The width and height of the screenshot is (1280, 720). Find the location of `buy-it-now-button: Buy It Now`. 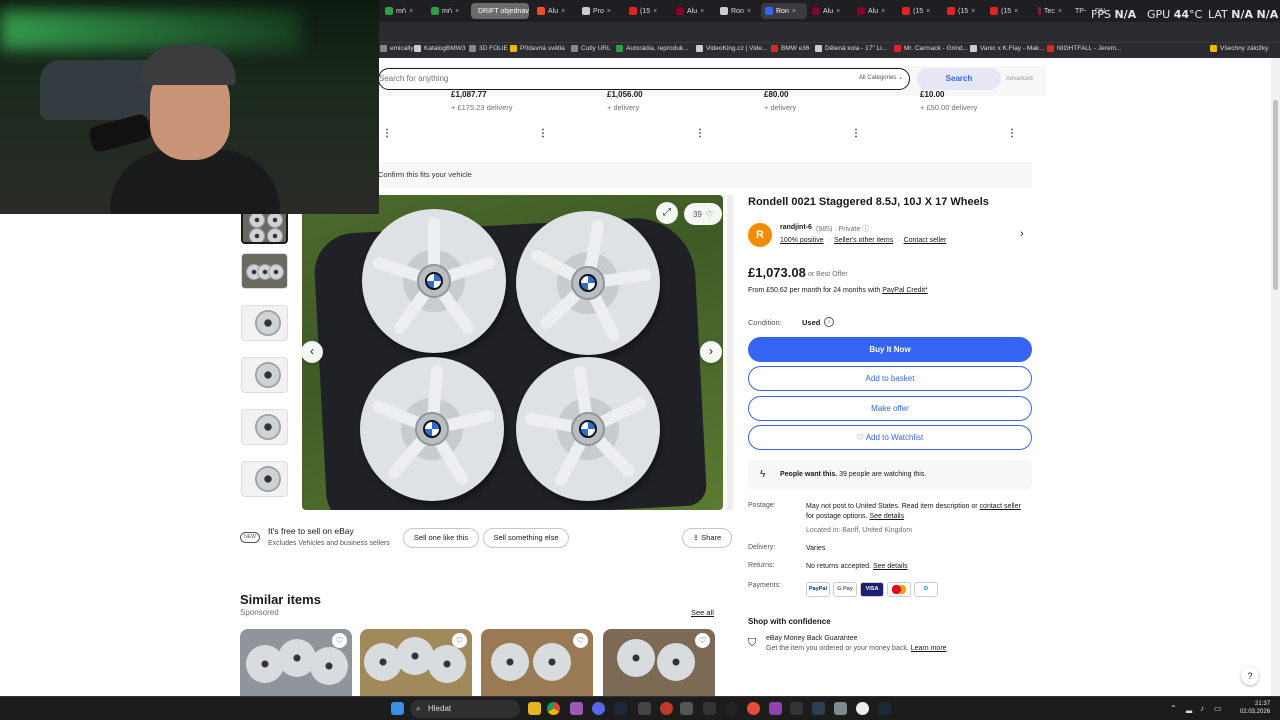

buy-it-now-button: Buy It Now is located at coordinates (890, 349).